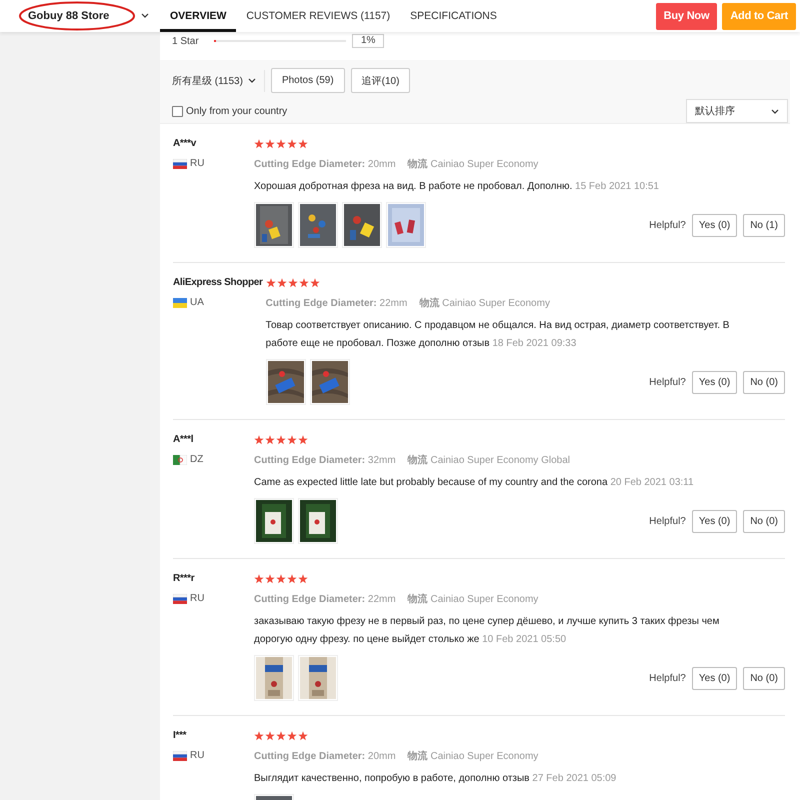 This screenshot has width=800, height=800. Describe the element at coordinates (474, 483) in the screenshot. I see `review-text: Came as expected little late but probably because of my country and the corona 20 Feb 2021 03:11` at that location.